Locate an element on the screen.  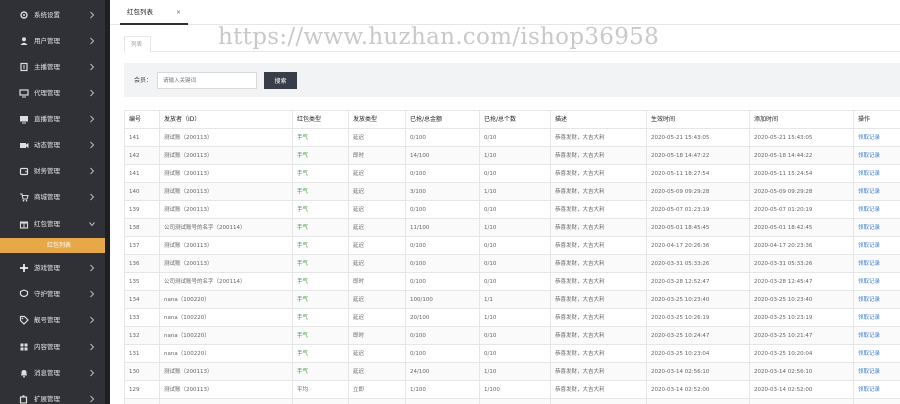
table-cell: 141 is located at coordinates (142, 137).